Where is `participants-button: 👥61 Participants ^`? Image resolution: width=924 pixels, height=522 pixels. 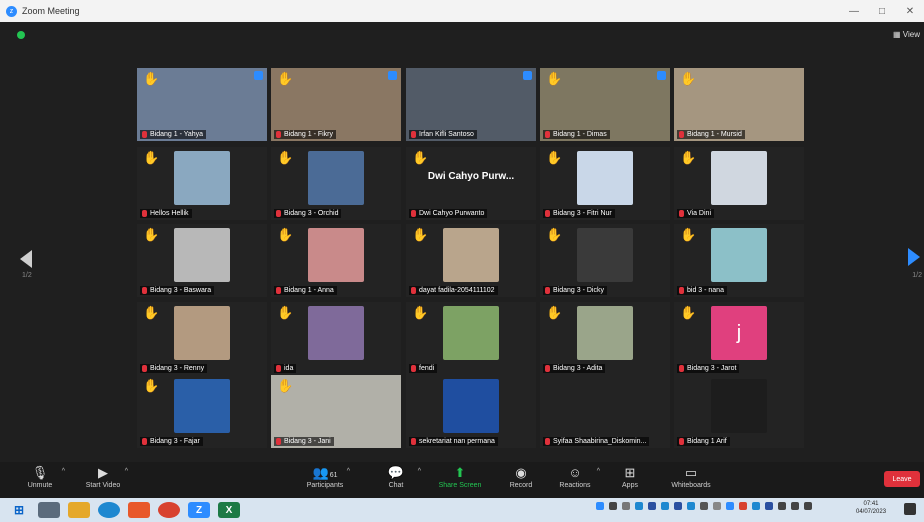
participants-button: 👥61 Participants ^ is located at coordinates (325, 476).